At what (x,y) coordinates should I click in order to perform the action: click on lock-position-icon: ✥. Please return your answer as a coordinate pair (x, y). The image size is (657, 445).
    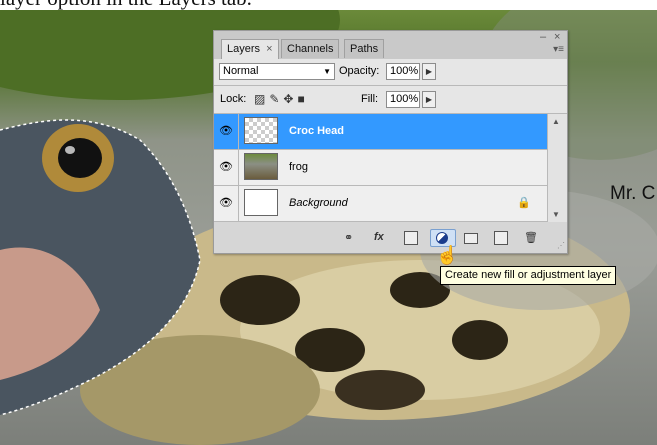
    Looking at the image, I should click on (290, 99).